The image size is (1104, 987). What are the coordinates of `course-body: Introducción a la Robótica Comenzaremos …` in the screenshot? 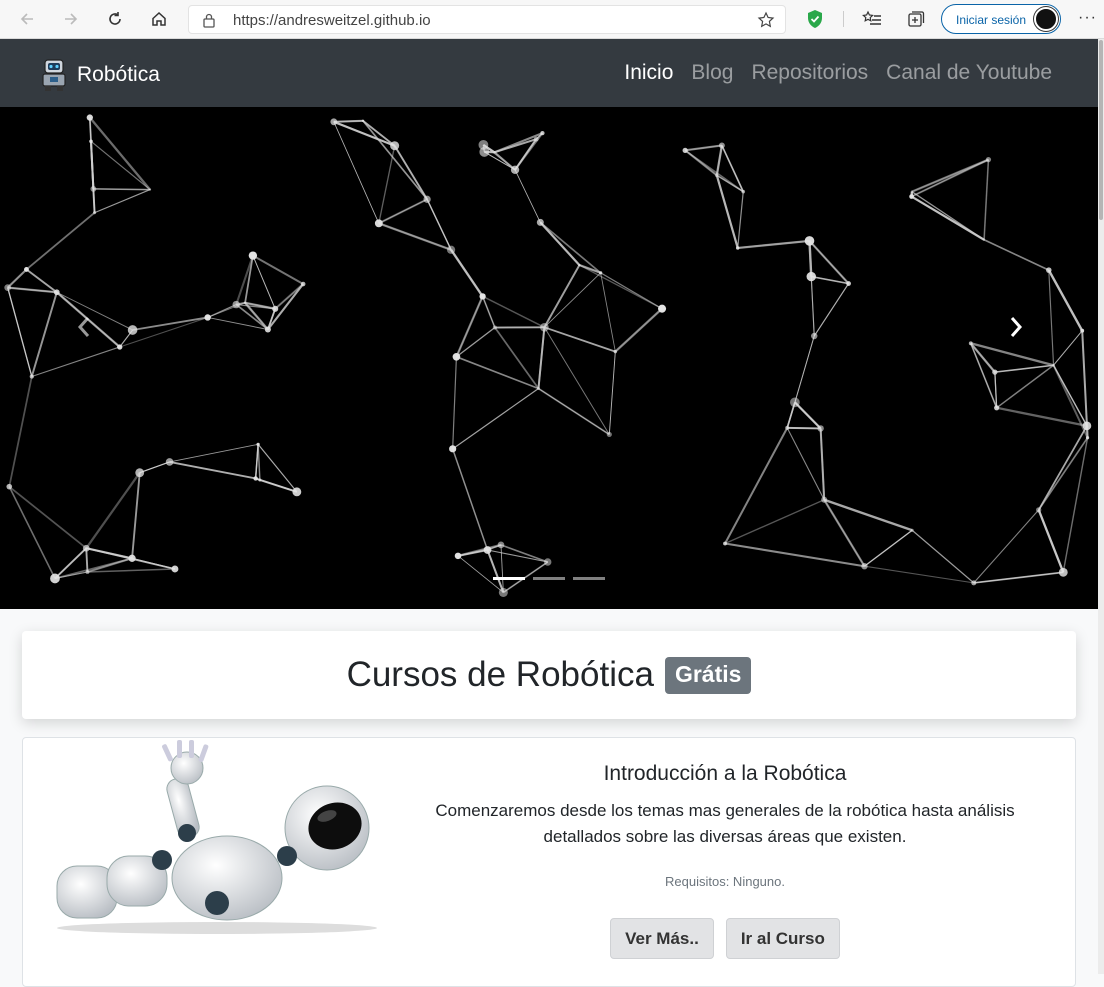 It's located at (725, 860).